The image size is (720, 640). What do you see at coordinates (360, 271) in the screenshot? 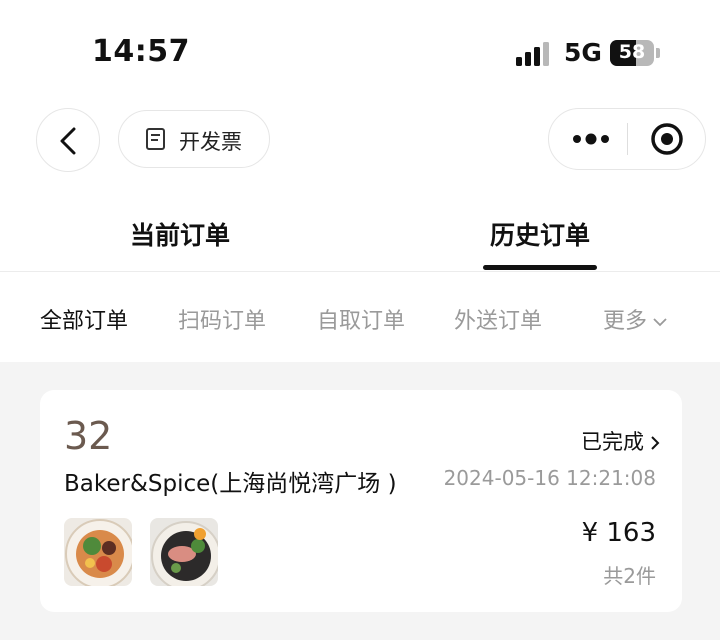
I see `tab-divider` at bounding box center [360, 271].